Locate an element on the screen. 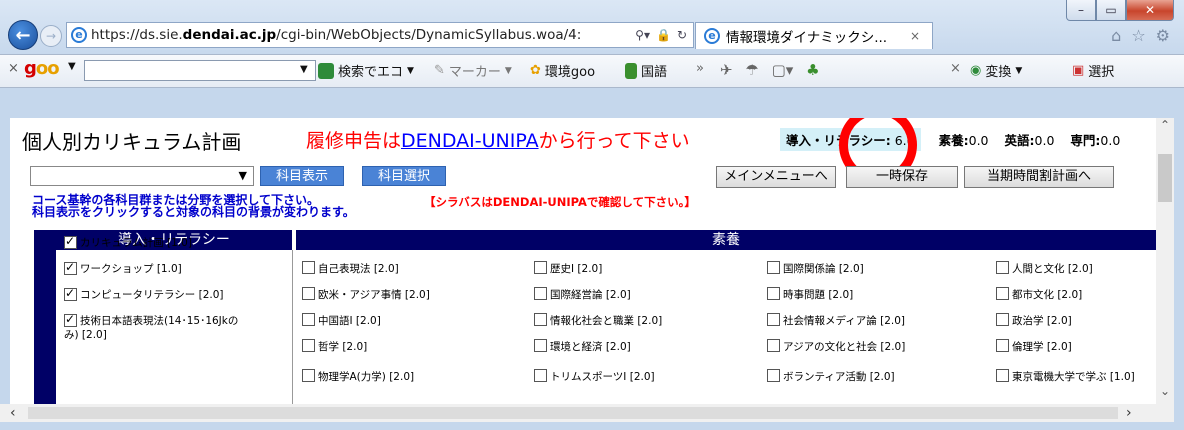 Image resolution: width=1184 pixels, height=430 pixels. kyoyo-course-item: 環境と経済 [2.0] is located at coordinates (582, 346).